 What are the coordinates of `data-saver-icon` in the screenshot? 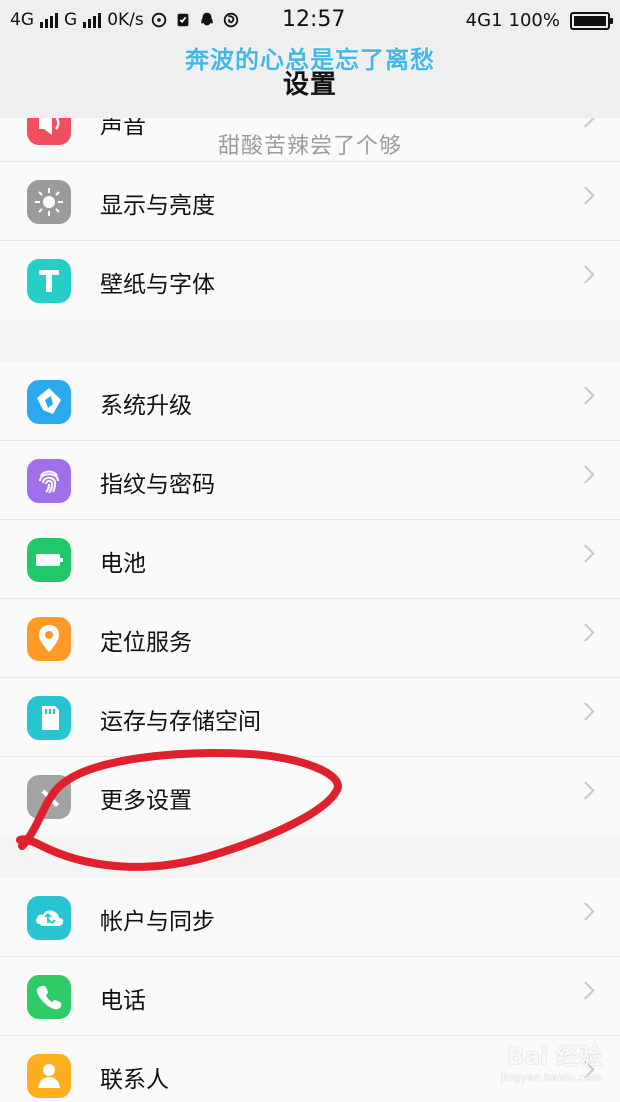 It's located at (159, 20).